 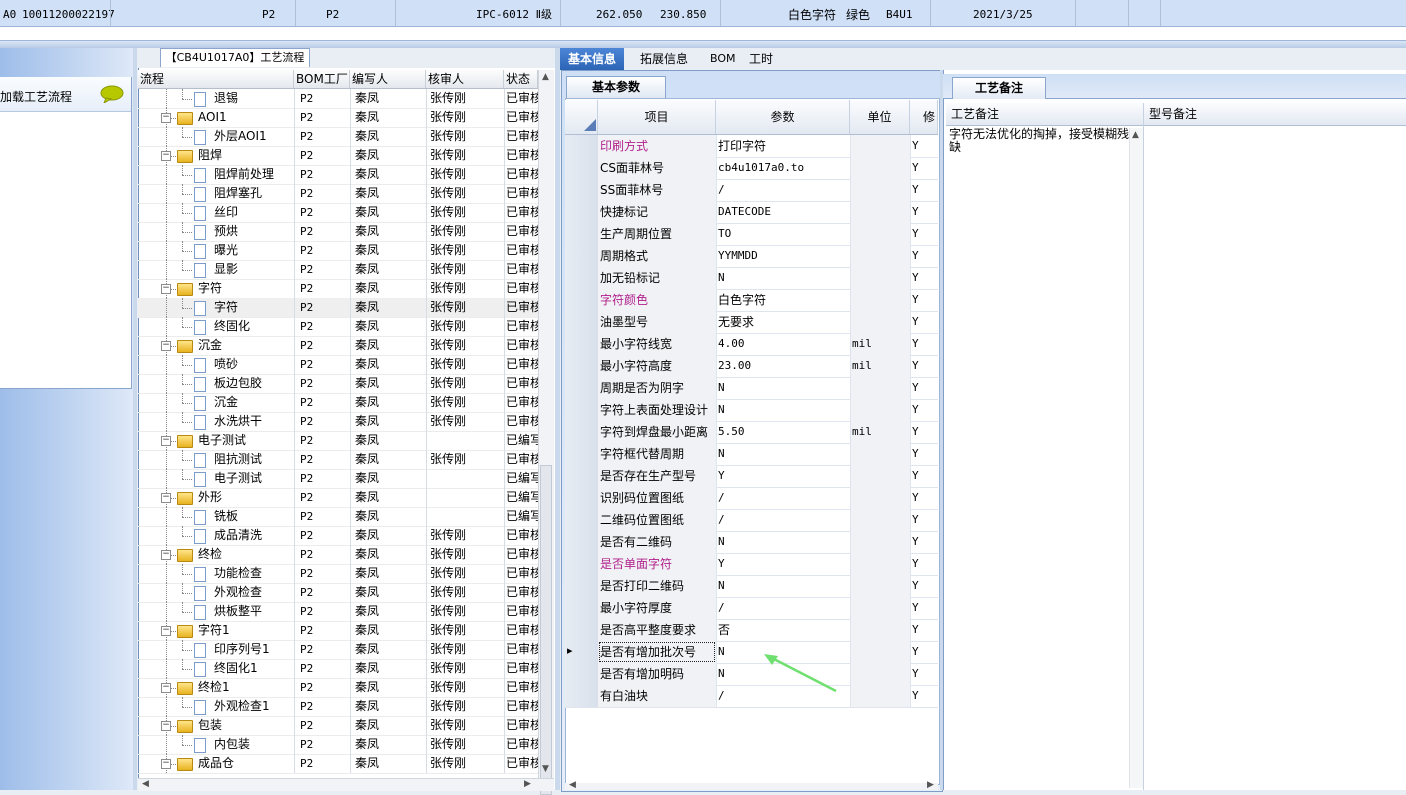 I want to click on flow-row: − 字符 P2 秦凤 张传刚 已审核, so click(x=338, y=289).